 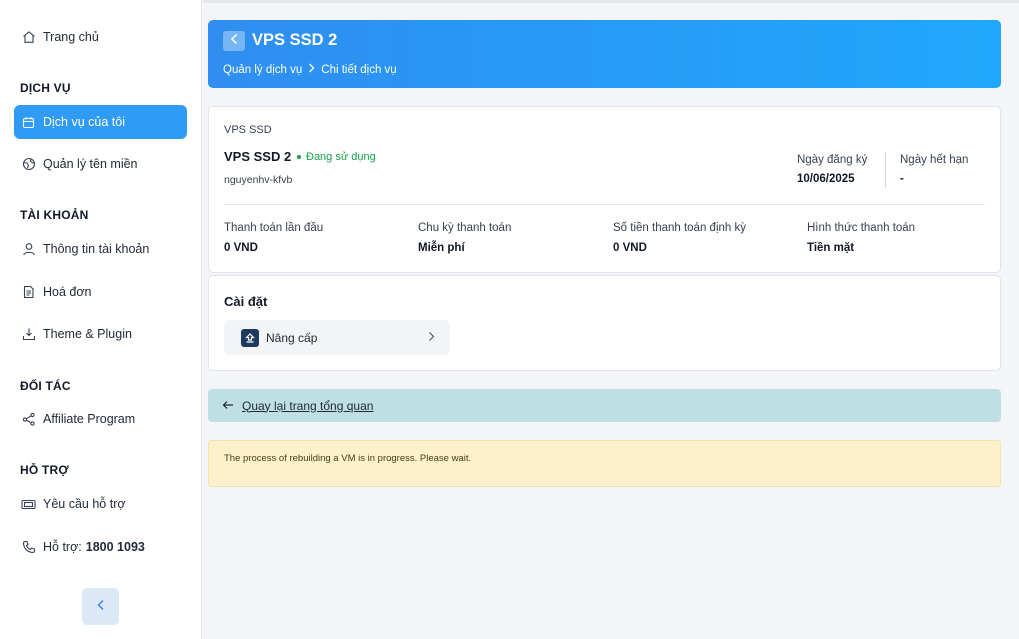 What do you see at coordinates (465, 228) in the screenshot?
I see `billing-label: Chu kỳ thanh toán` at bounding box center [465, 228].